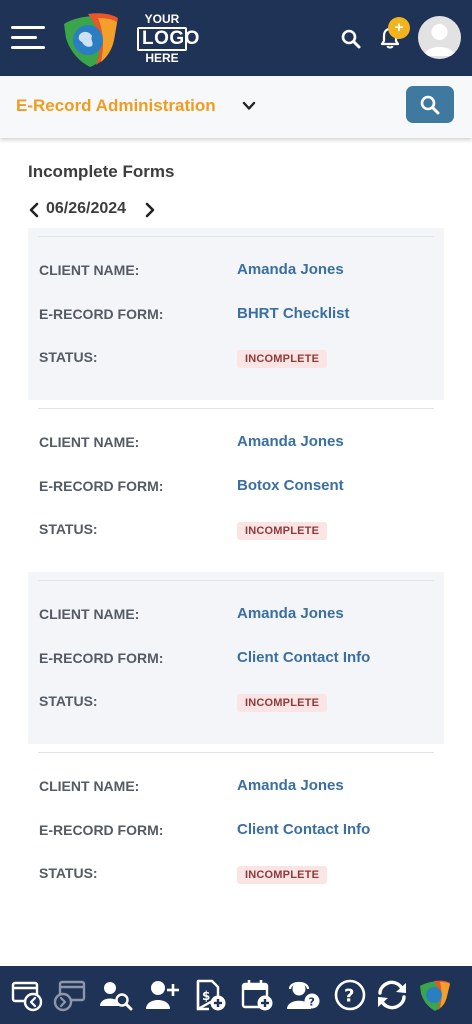  What do you see at coordinates (90, 39) in the screenshot?
I see `logo-emblem-icon` at bounding box center [90, 39].